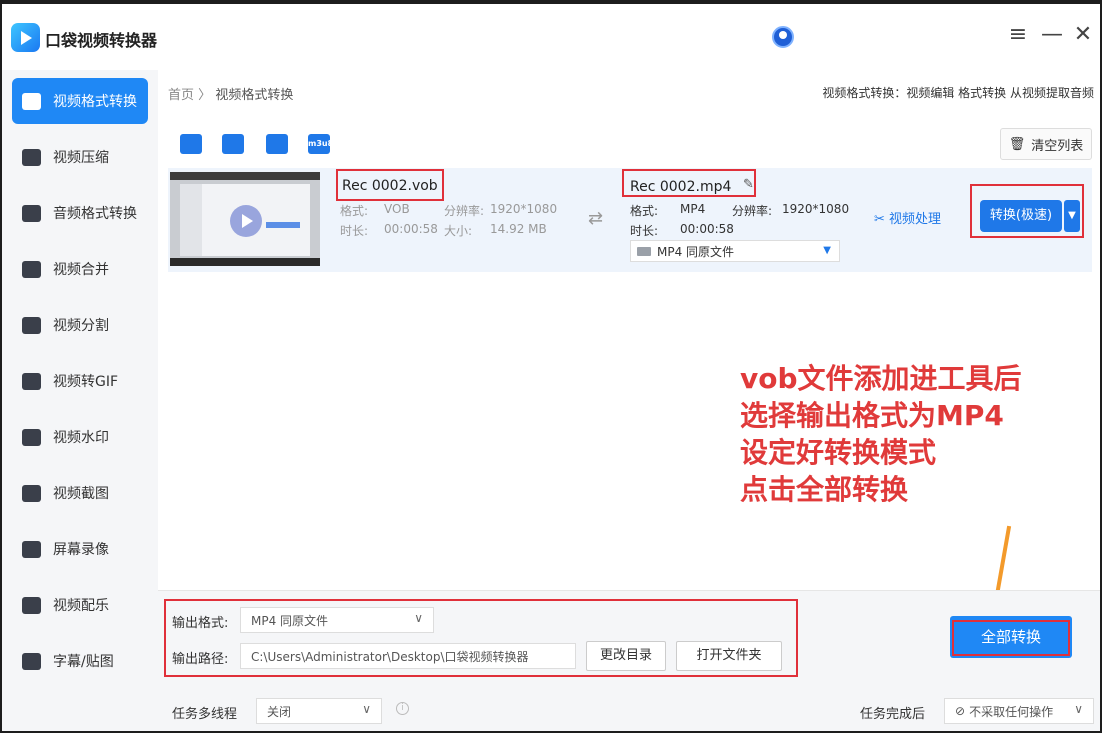 This screenshot has height=733, width=1102. I want to click on annotation-line: 选择输出格式为MP4, so click(872, 415).